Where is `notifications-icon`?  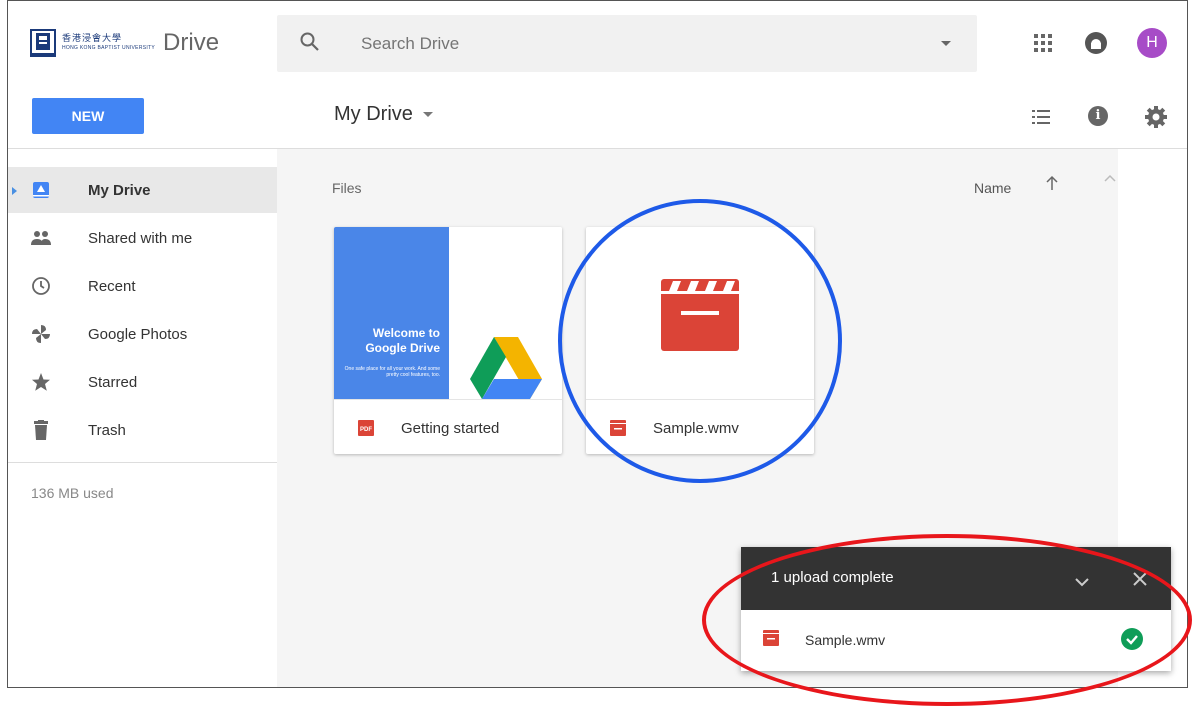
notifications-icon is located at coordinates (1096, 45).